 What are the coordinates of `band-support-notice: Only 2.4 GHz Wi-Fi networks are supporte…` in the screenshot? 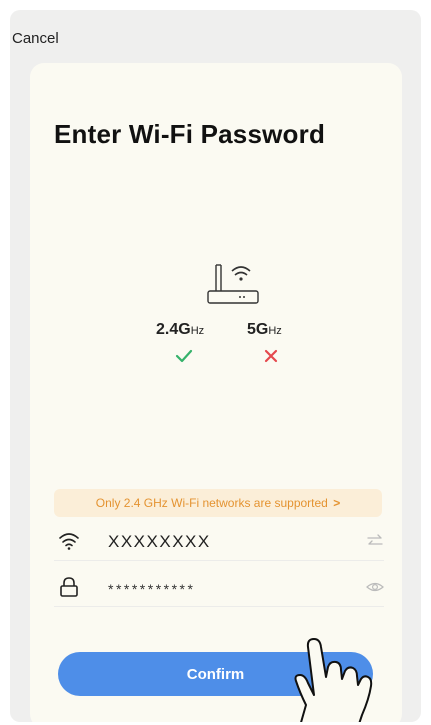 It's located at (218, 503).